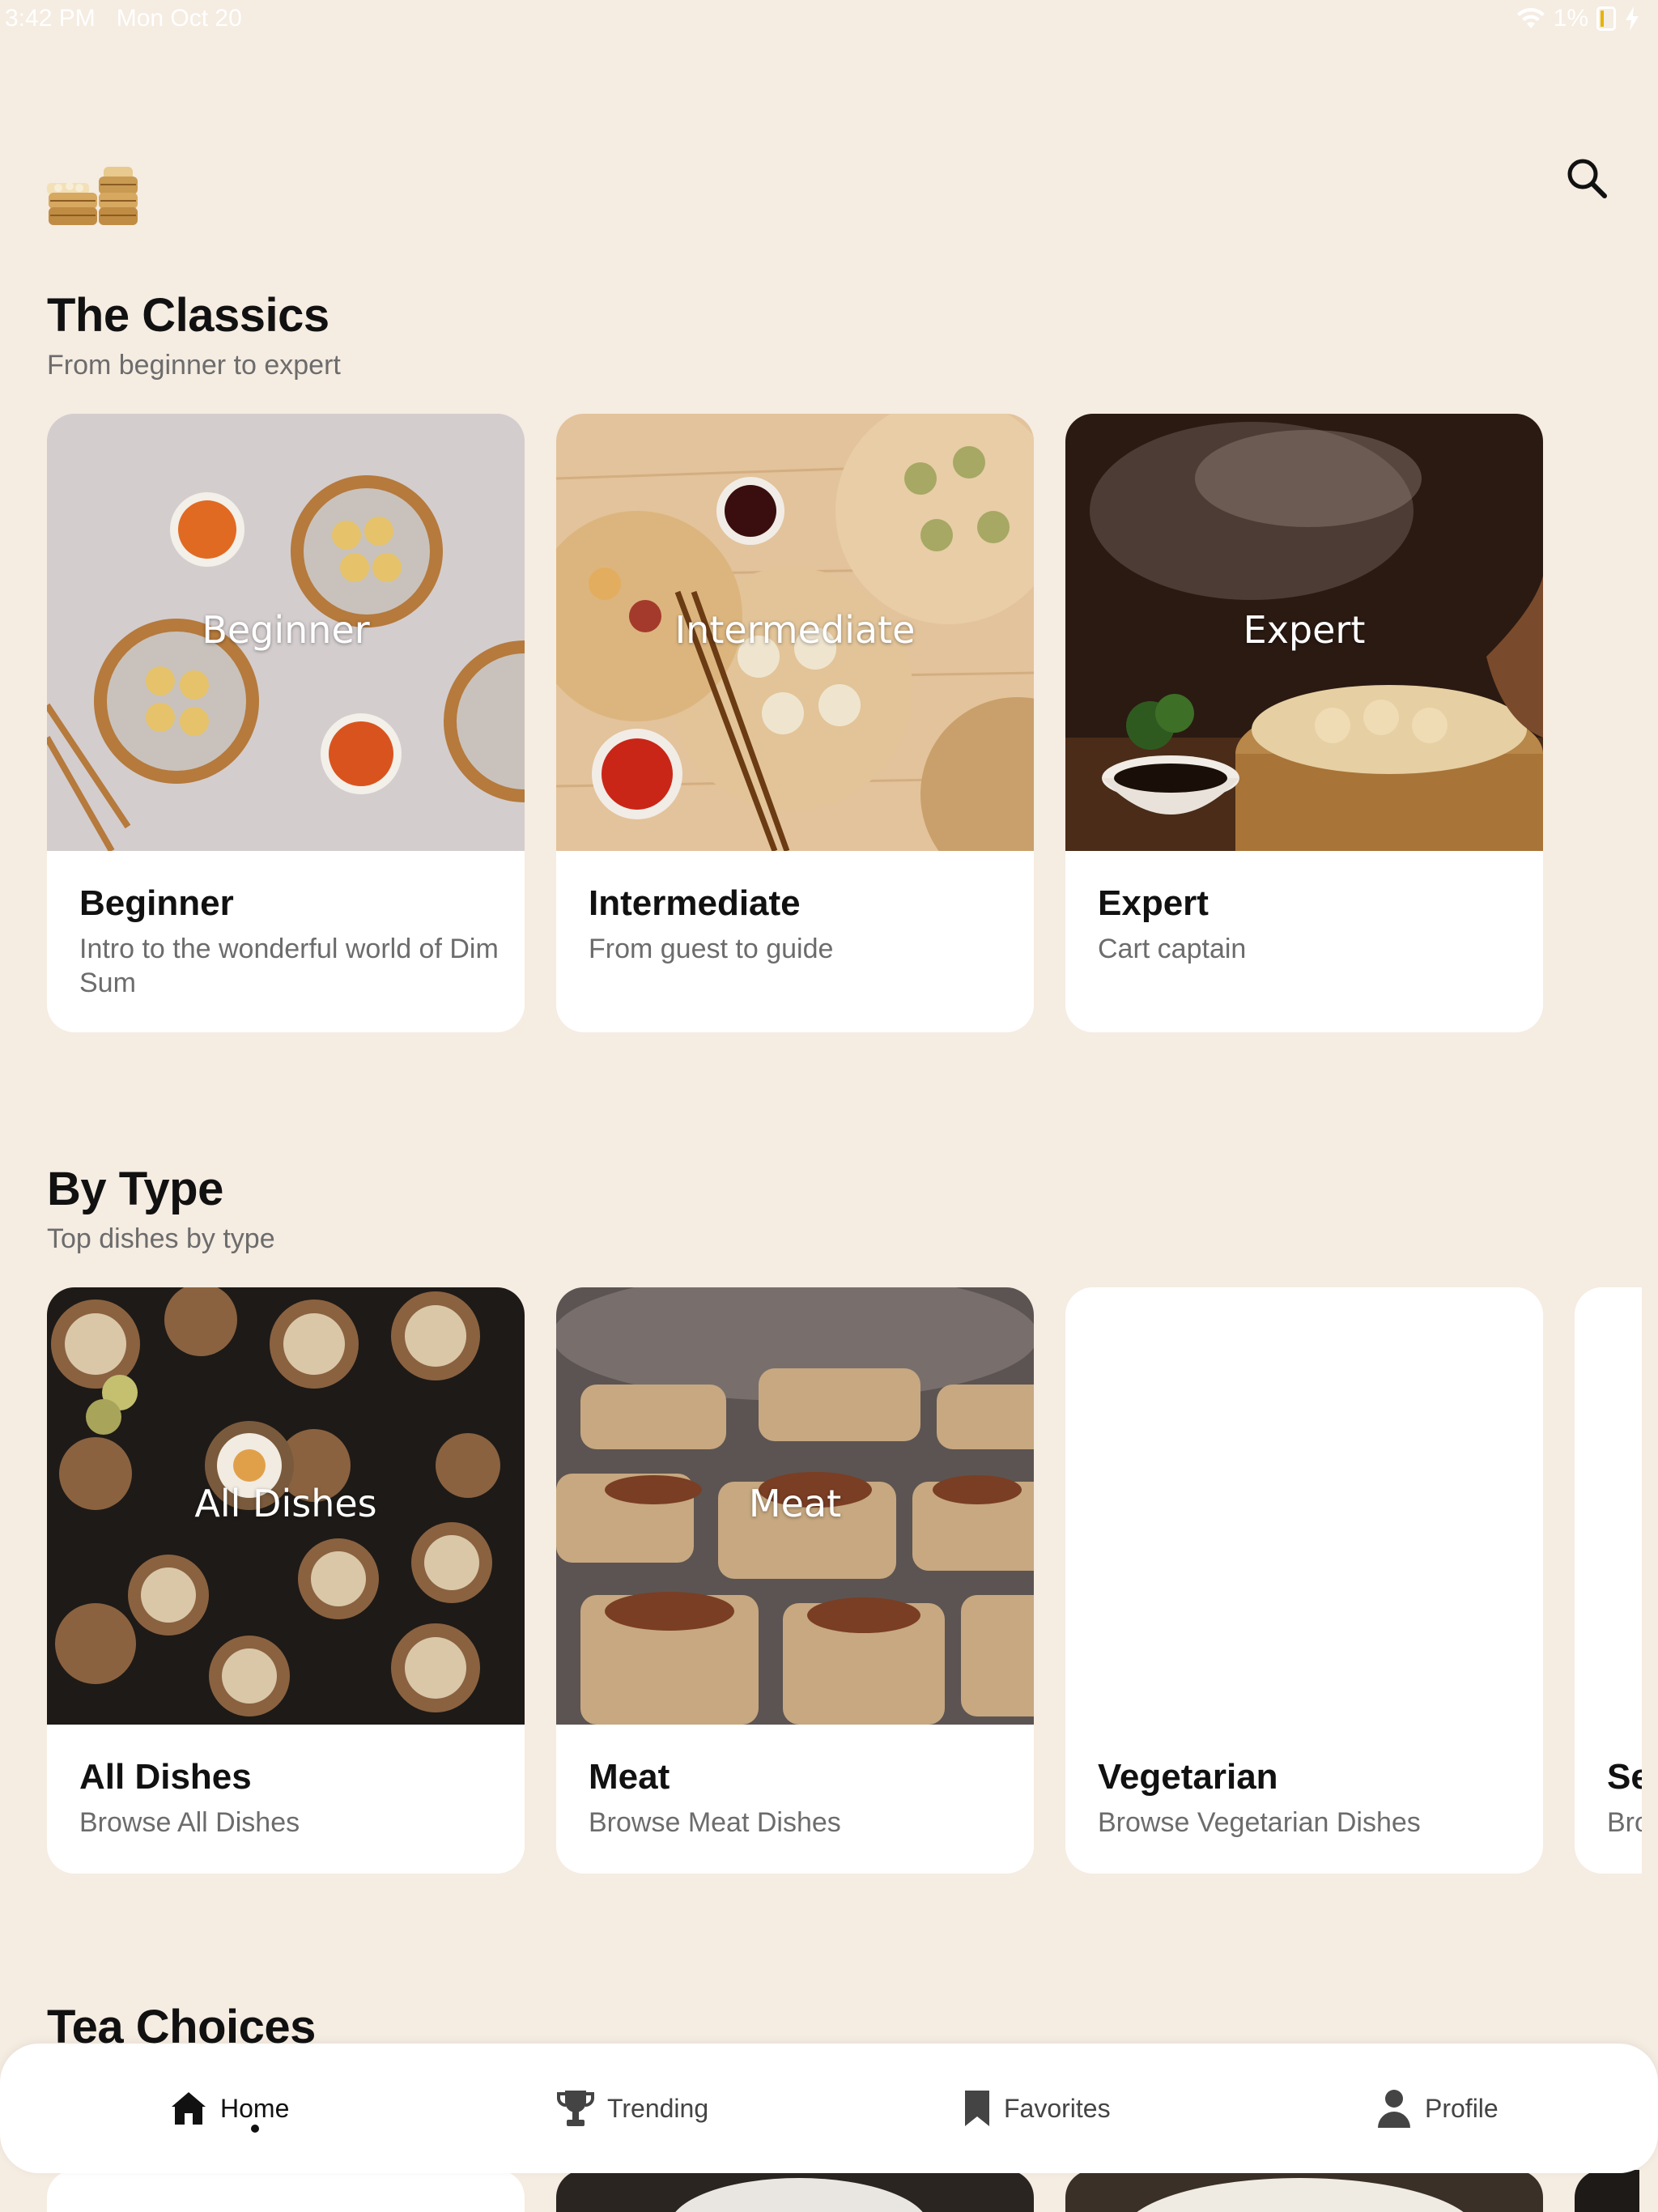  Describe the element at coordinates (1057, 2108) in the screenshot. I see `nav-label-favorites: Favorites` at that location.